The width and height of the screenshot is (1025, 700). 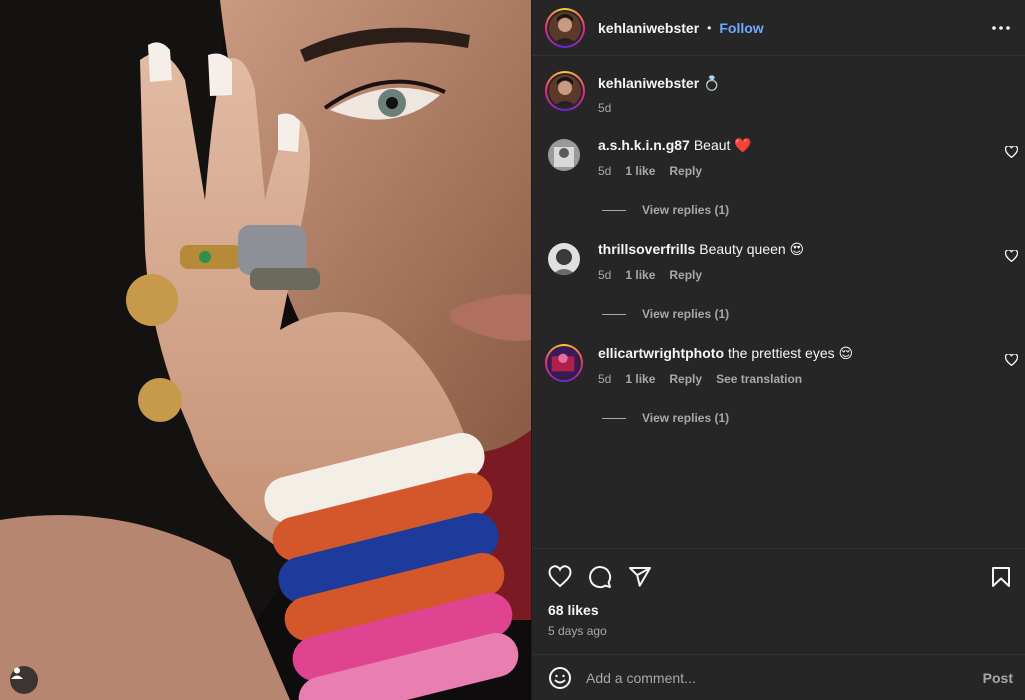 I want to click on comment-input, so click(x=784, y=677).